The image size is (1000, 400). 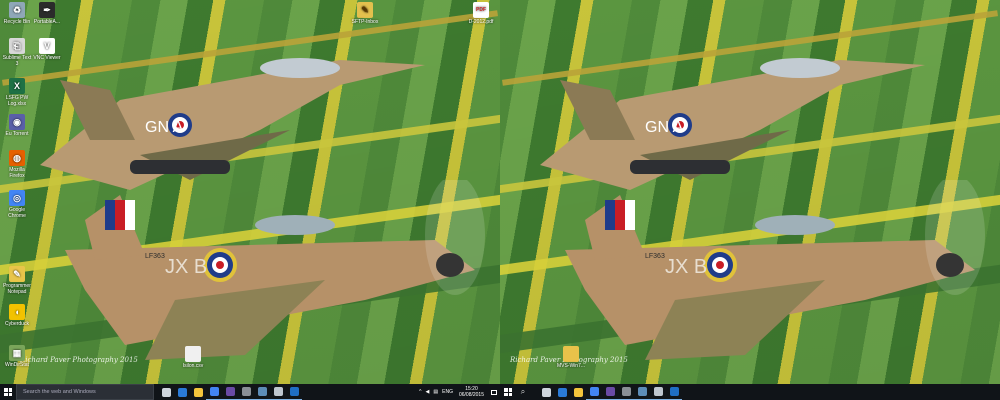 I want to click on network-icon: ▤, so click(x=435, y=392).